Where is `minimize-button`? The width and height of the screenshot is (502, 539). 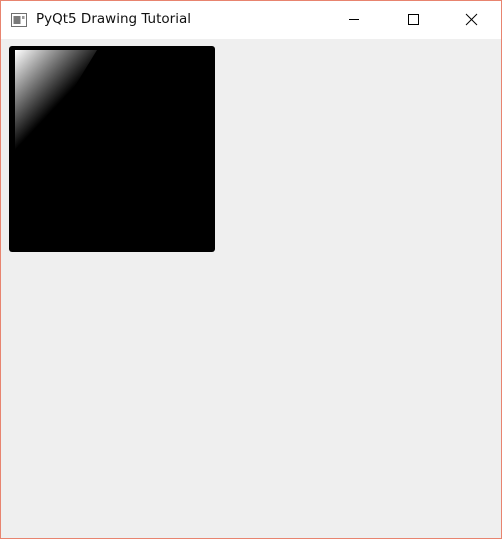 minimize-button is located at coordinates (354, 20).